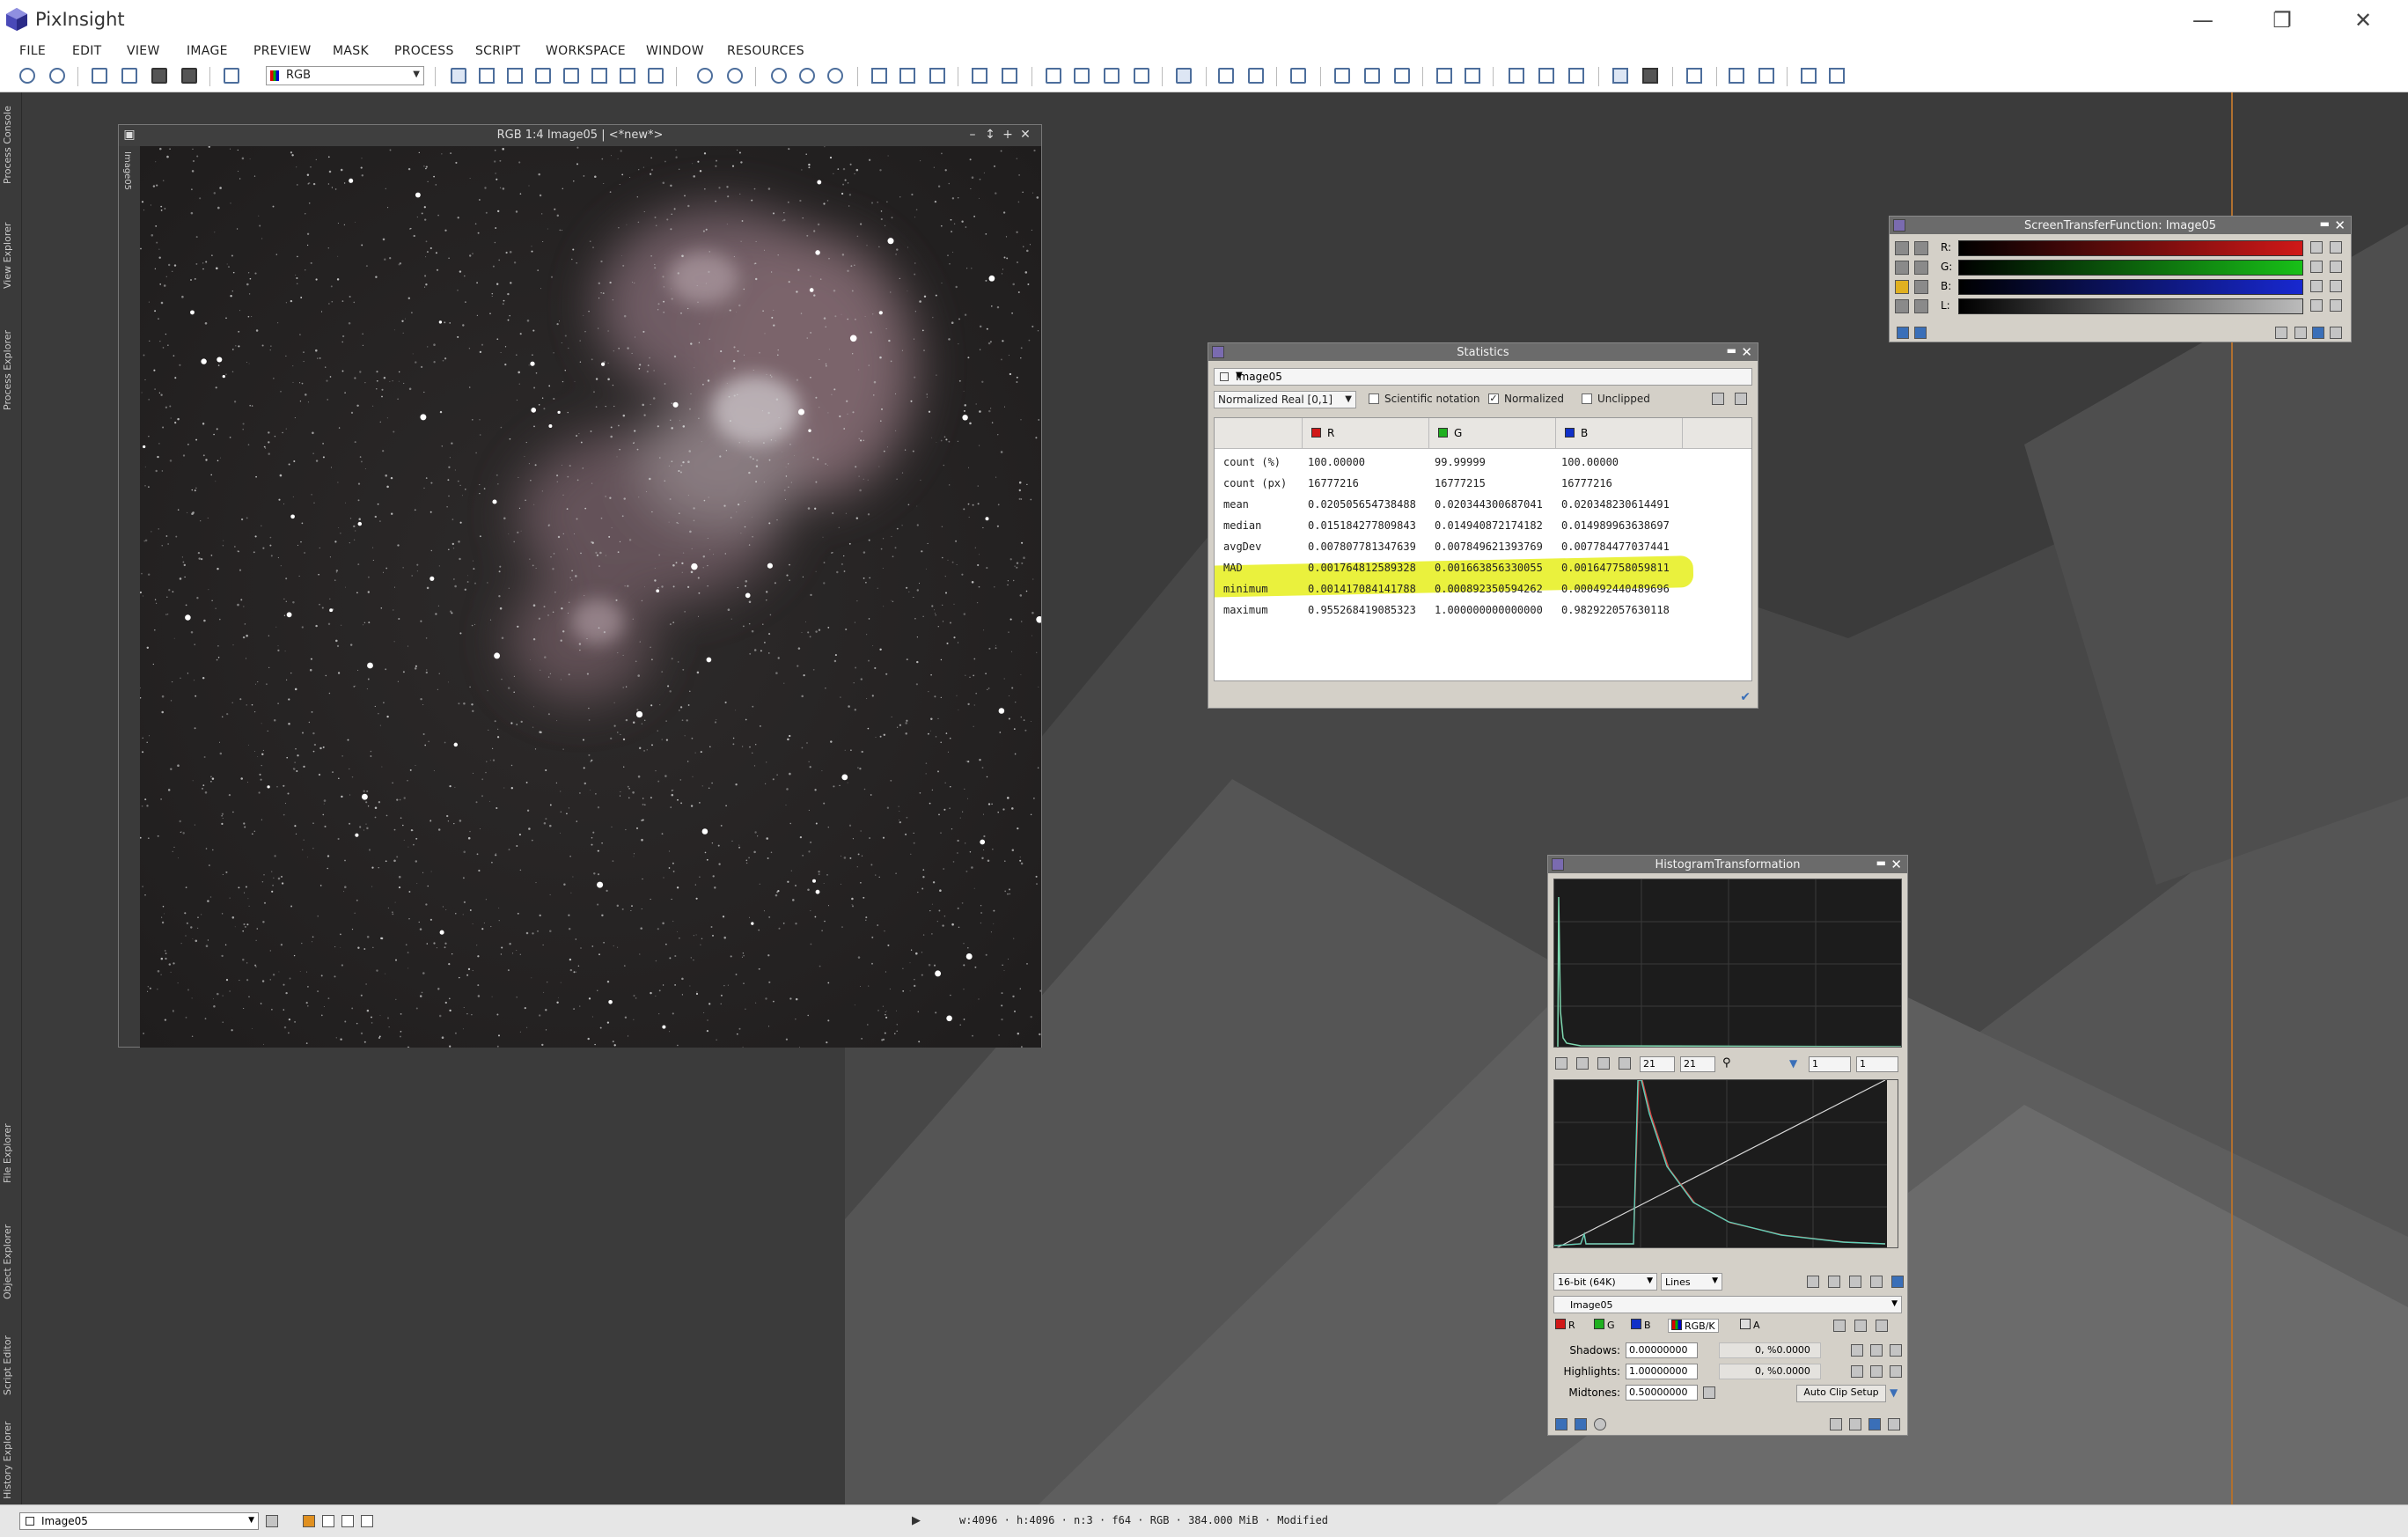 Image resolution: width=2408 pixels, height=1537 pixels. What do you see at coordinates (1876, 1282) in the screenshot?
I see `view-mode-4-icon` at bounding box center [1876, 1282].